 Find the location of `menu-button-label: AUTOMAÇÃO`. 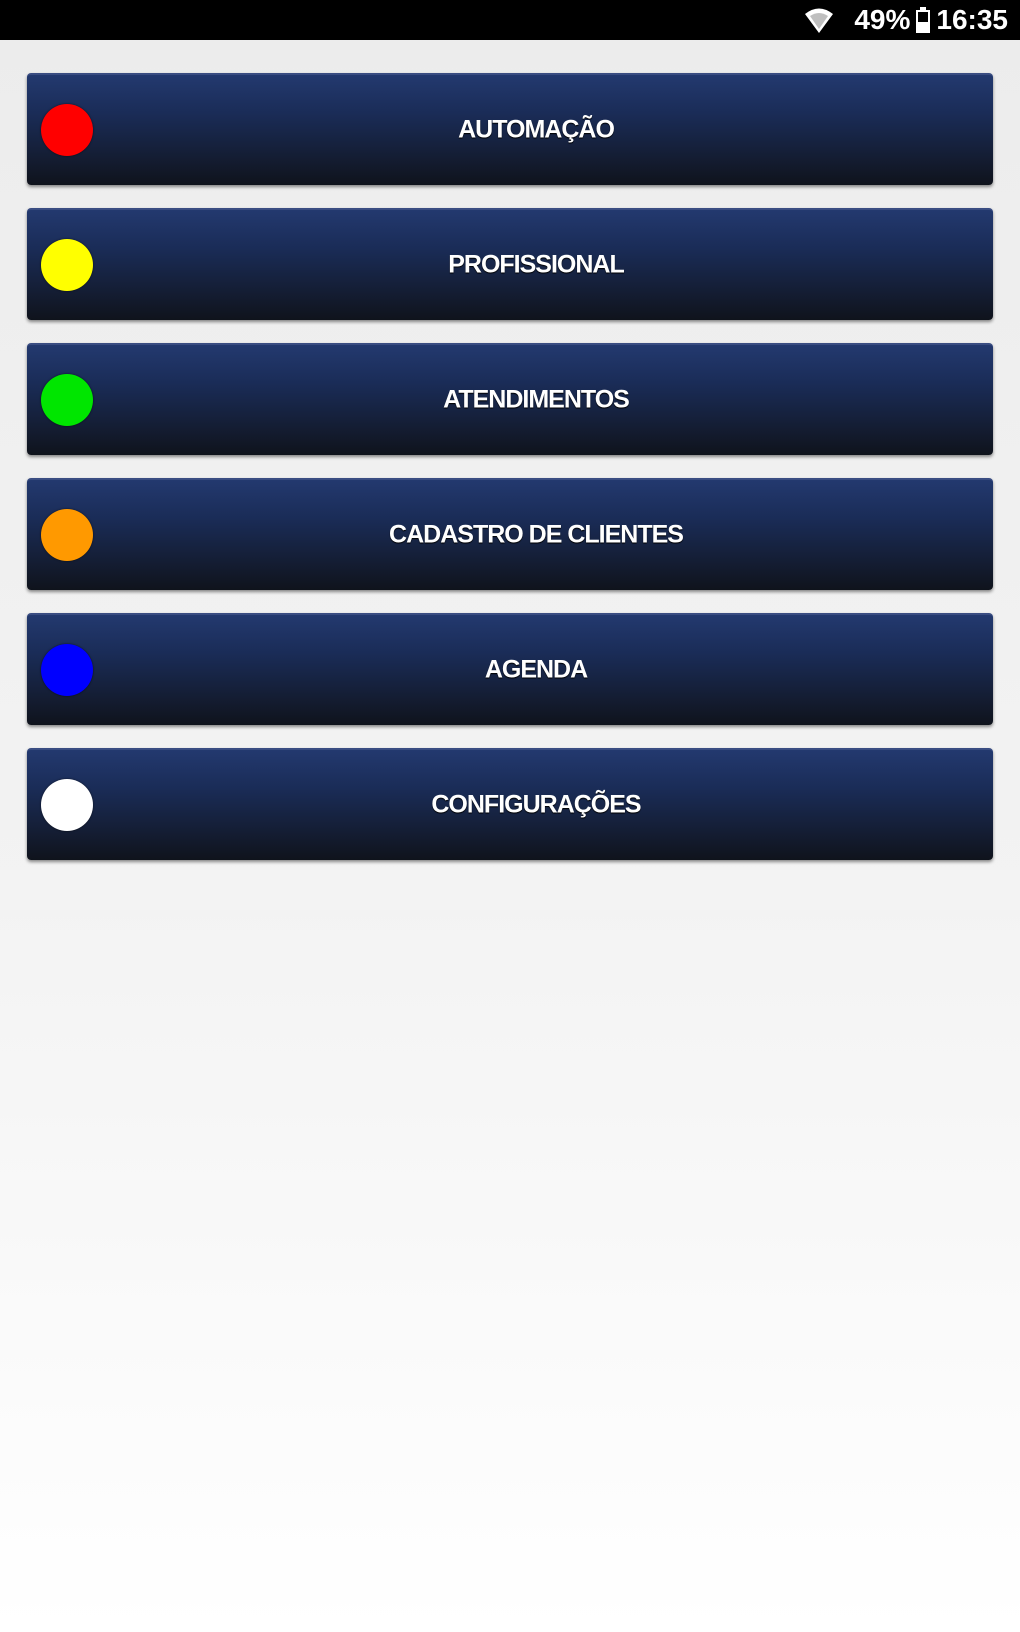

menu-button-label: AUTOMAÇÃO is located at coordinates (536, 129).